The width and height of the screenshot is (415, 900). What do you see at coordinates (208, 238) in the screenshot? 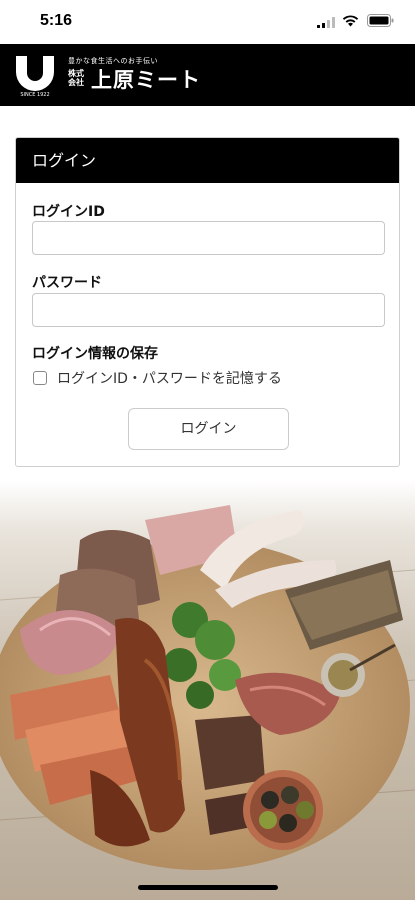
I see `login-id-input` at bounding box center [208, 238].